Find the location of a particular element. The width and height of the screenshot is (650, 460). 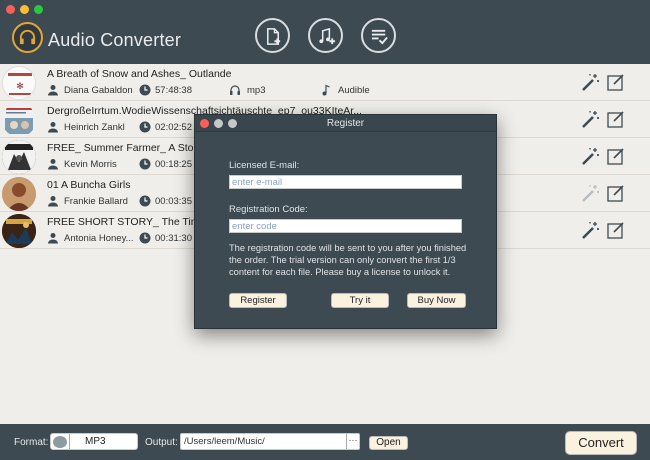

zoom-window-button is located at coordinates (38, 9).